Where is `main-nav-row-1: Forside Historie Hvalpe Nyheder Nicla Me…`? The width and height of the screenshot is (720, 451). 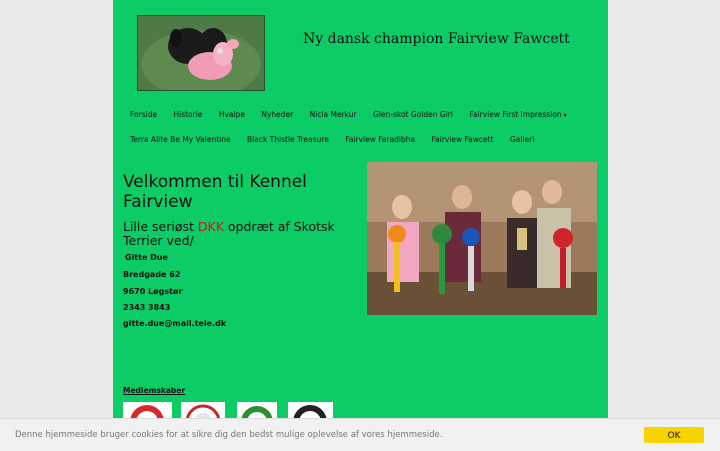
main-nav-row-1: Forside Historie Hvalpe Nyheder Nicla Me… is located at coordinates (350, 114).